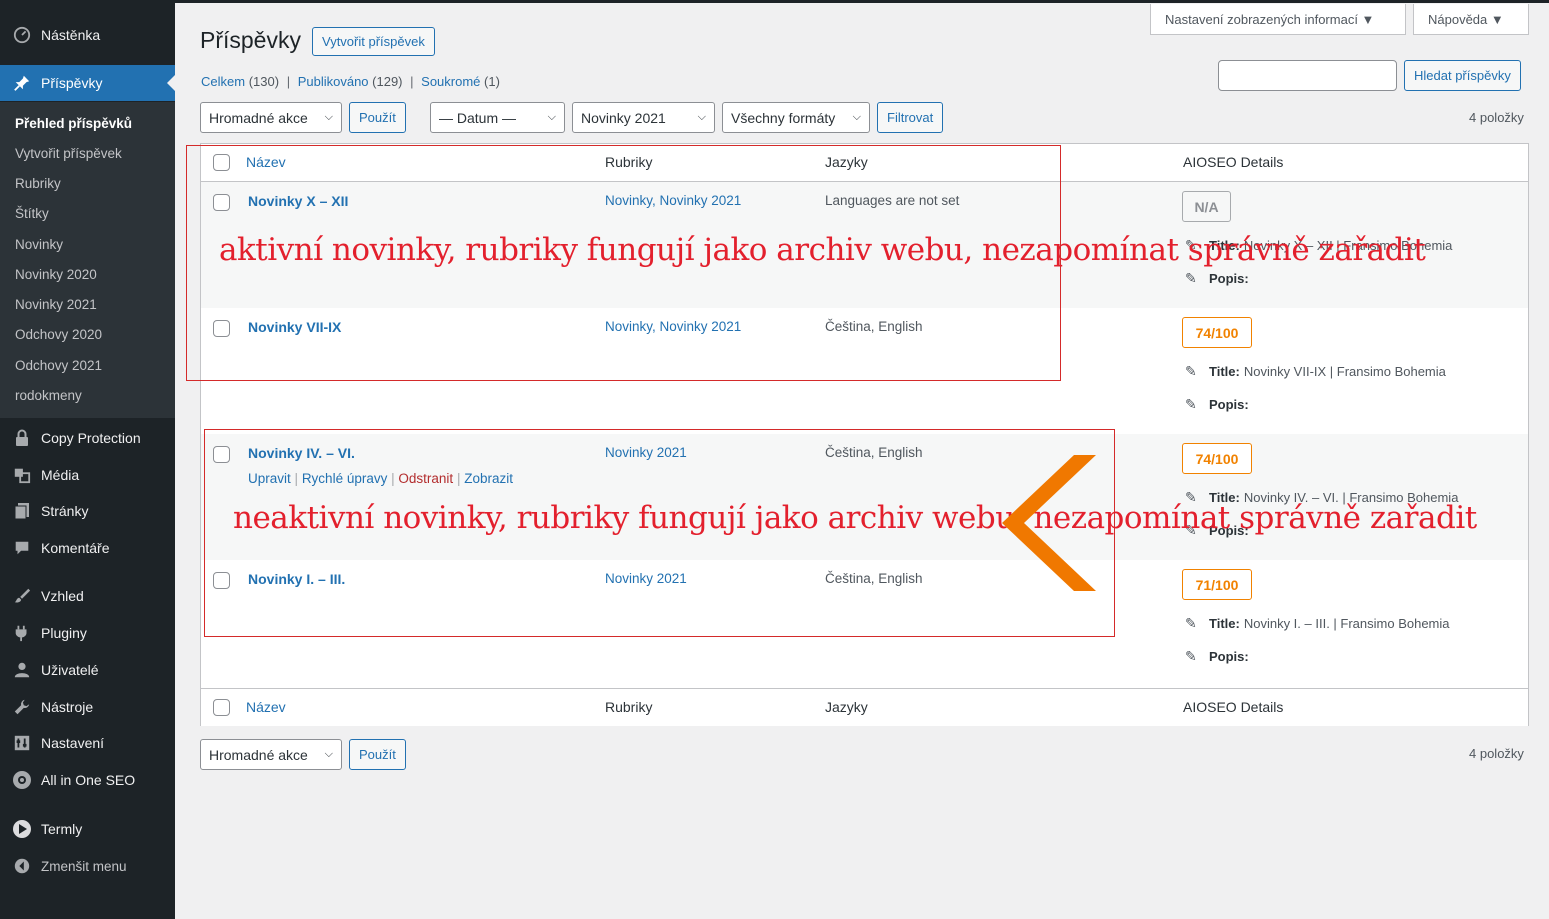 The width and height of the screenshot is (1549, 919). I want to click on table-footer: Název Rubriky Jazyky AIOSEO Details, so click(864, 707).